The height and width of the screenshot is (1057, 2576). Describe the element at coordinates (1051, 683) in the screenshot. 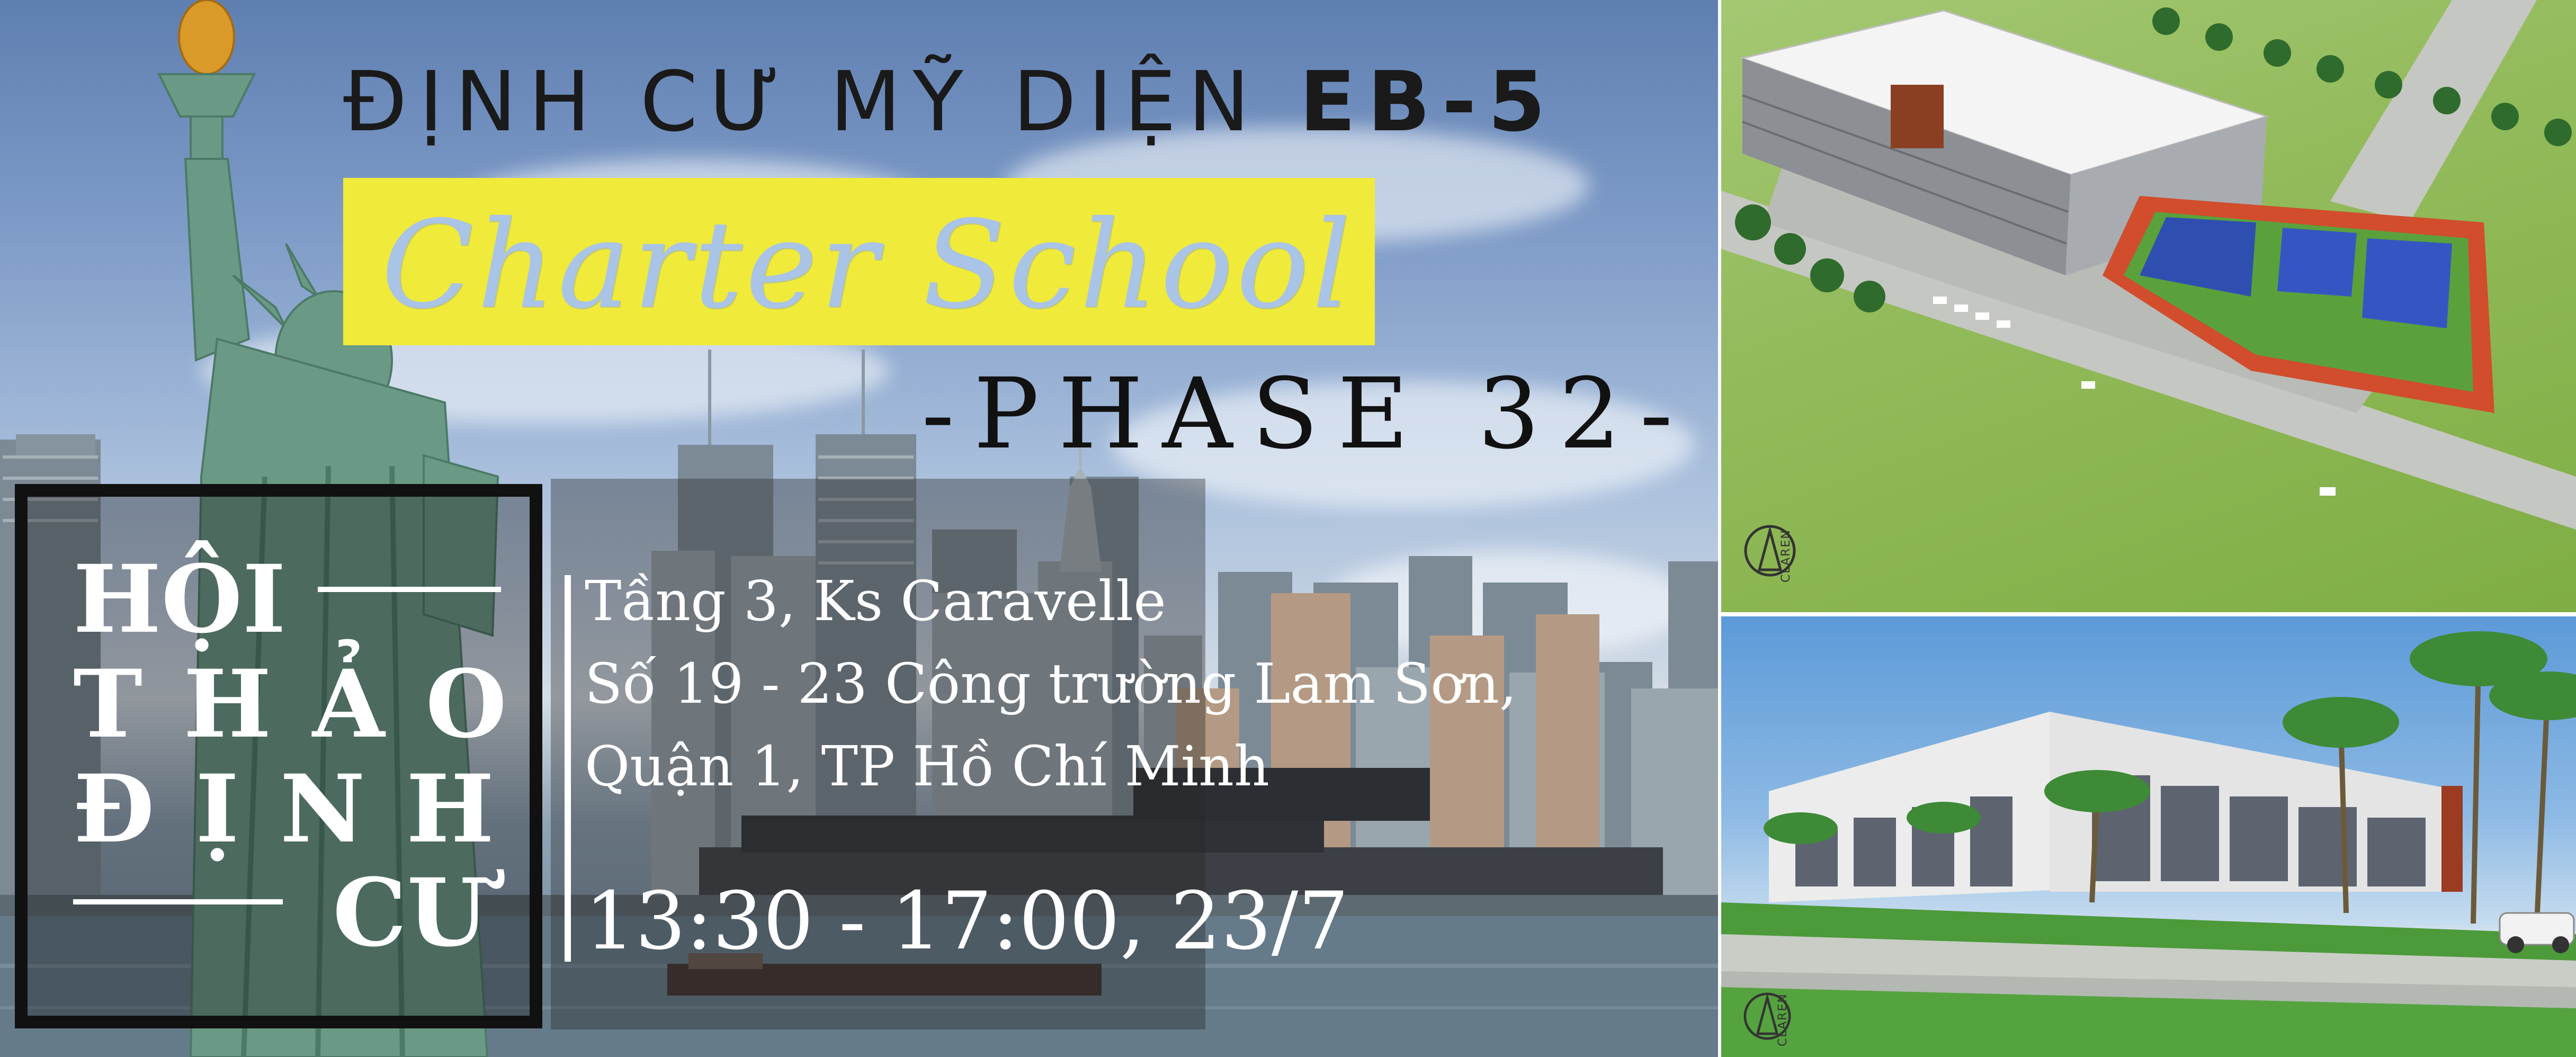

I see `event-address: Số 19 - 23 Công trường Lam Sơn,` at that location.